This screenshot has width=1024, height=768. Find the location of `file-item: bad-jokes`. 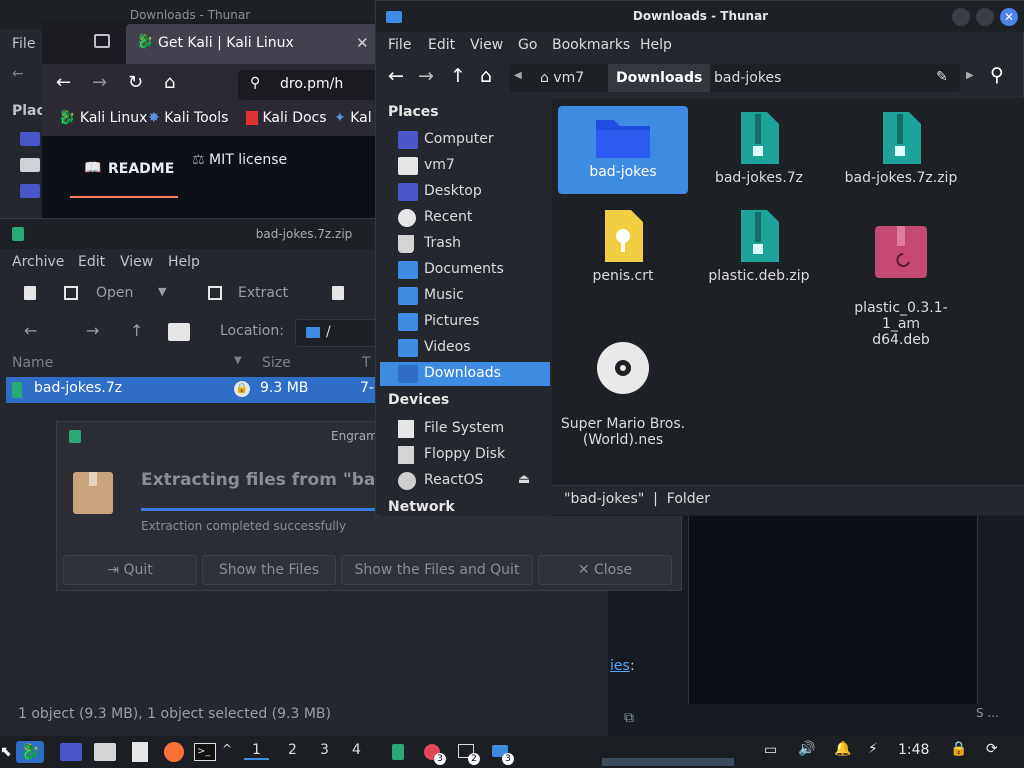

file-item: bad-jokes is located at coordinates (623, 150).